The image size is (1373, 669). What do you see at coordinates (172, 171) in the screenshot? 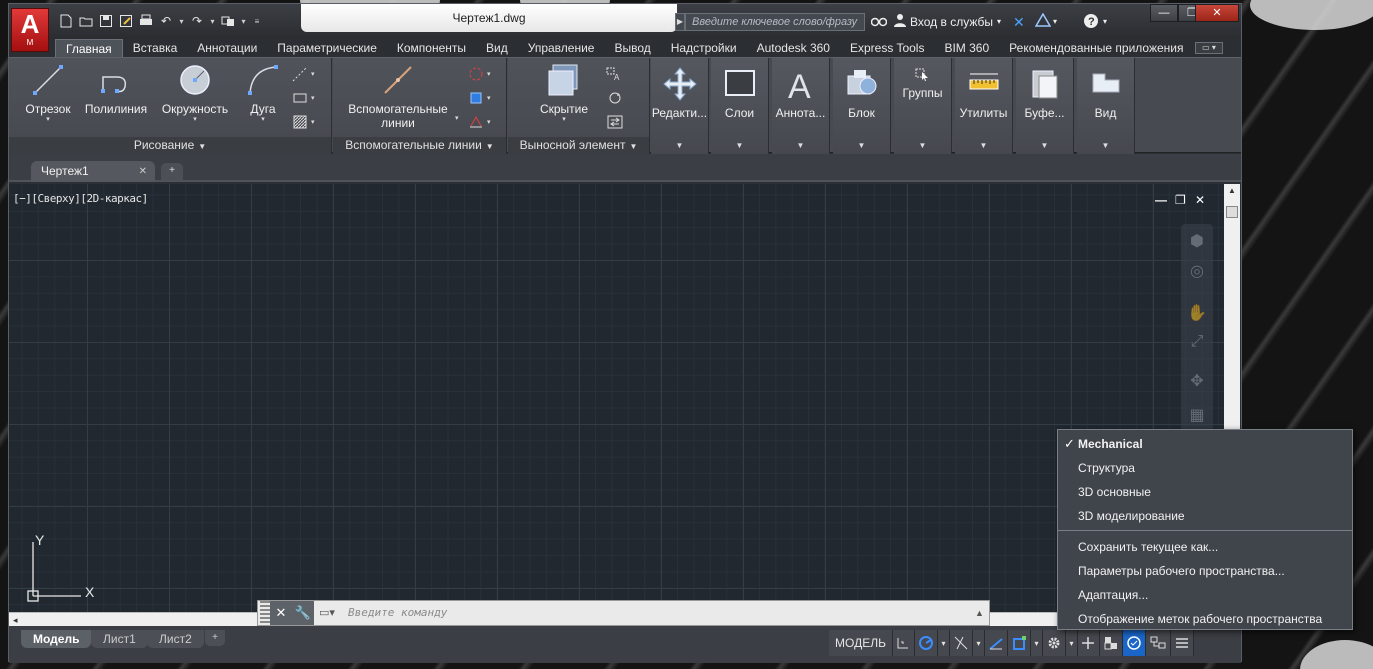
I see `new-tab-button: +` at bounding box center [172, 171].